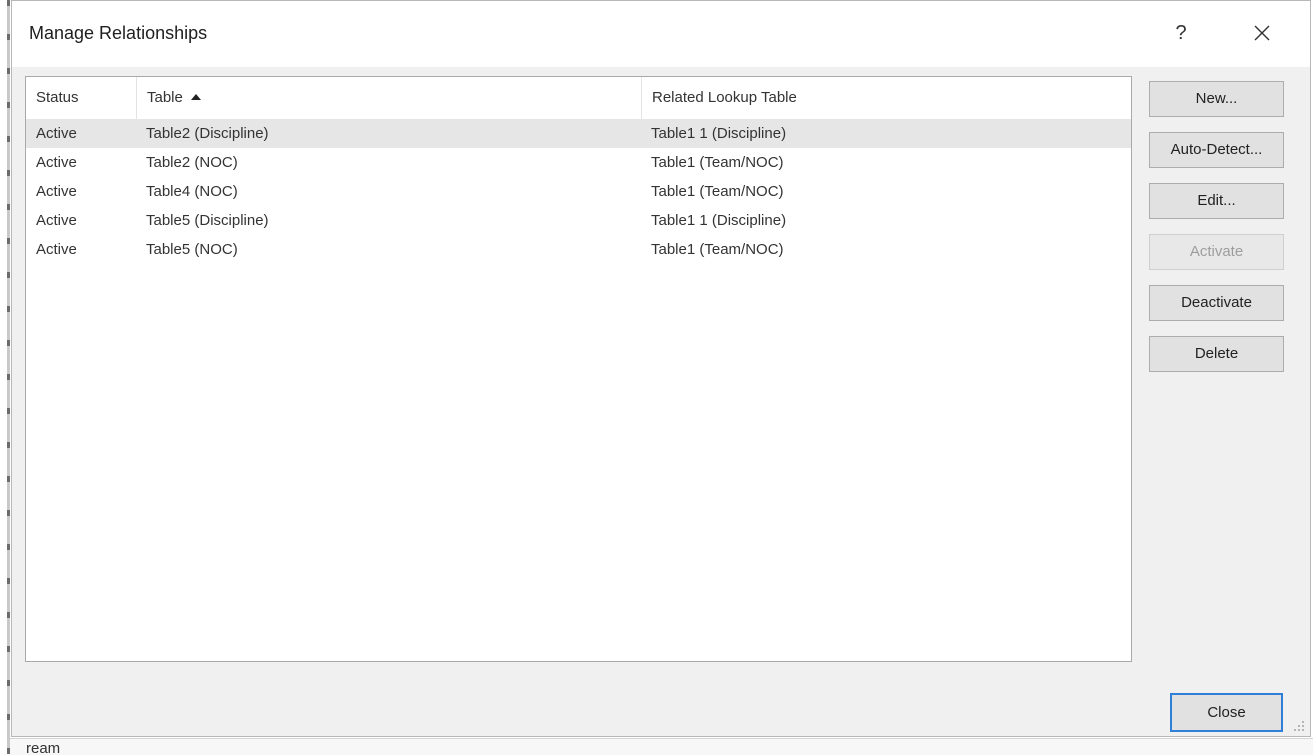 The height and width of the screenshot is (755, 1313). What do you see at coordinates (1216, 354) in the screenshot?
I see `delete-button: Delete` at bounding box center [1216, 354].